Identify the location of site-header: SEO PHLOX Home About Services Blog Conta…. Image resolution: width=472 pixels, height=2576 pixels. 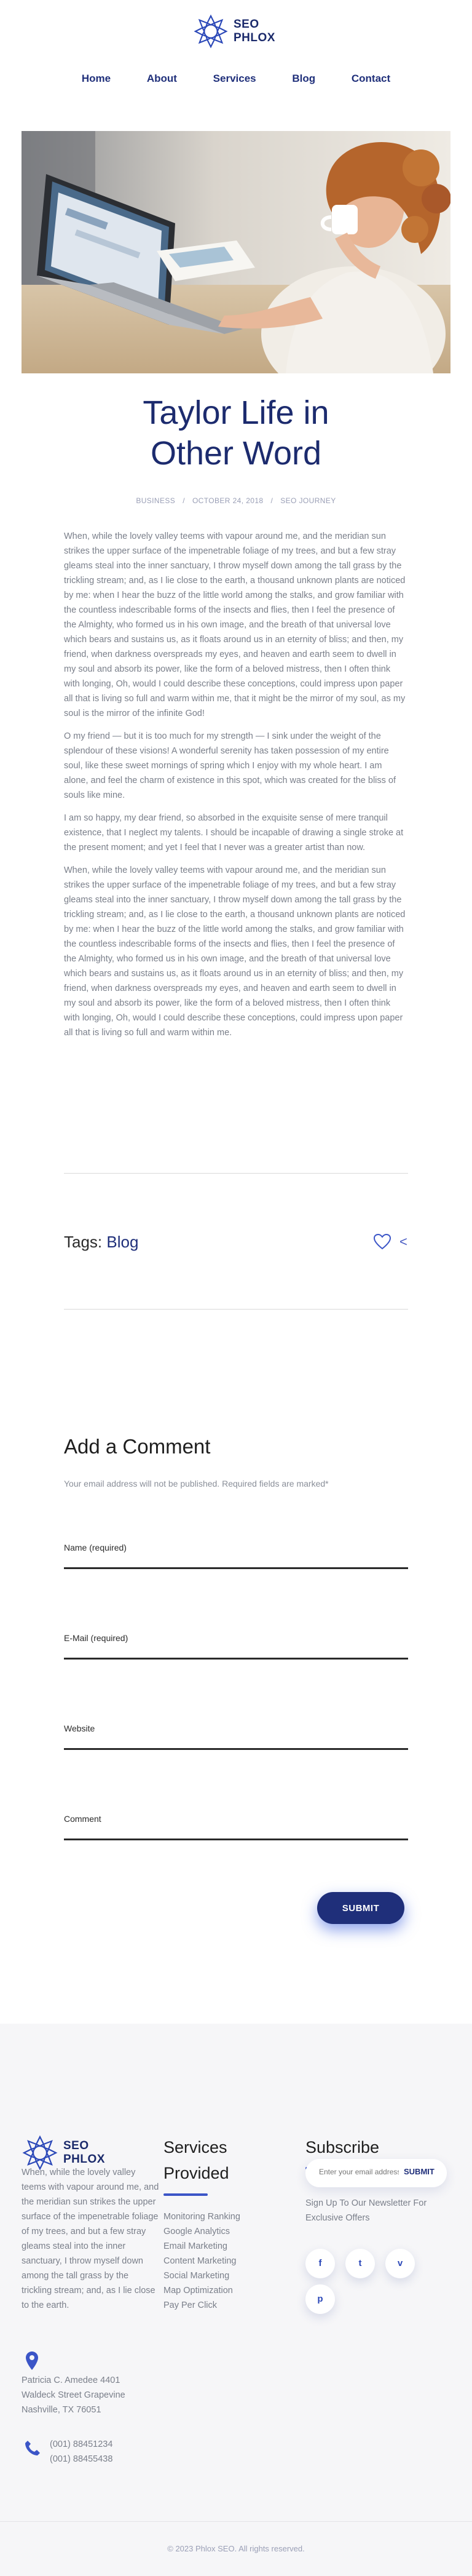
(236, 61).